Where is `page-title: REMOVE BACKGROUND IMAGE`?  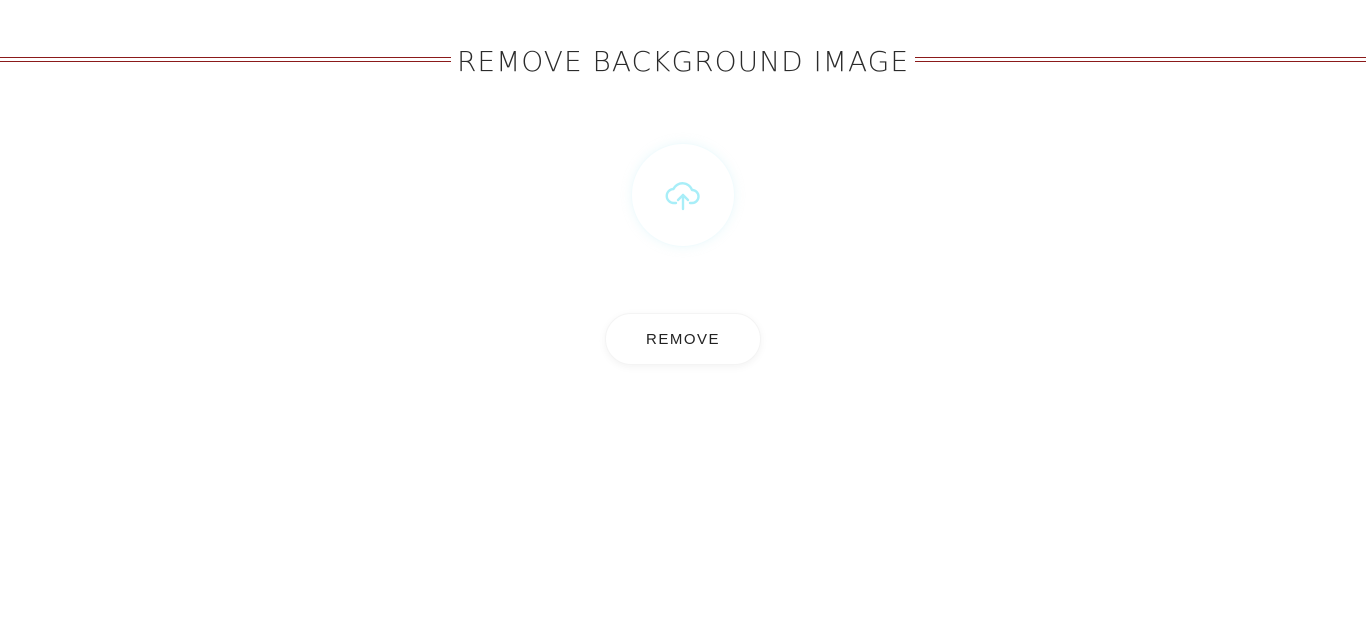
page-title: REMOVE BACKGROUND IMAGE is located at coordinates (683, 61).